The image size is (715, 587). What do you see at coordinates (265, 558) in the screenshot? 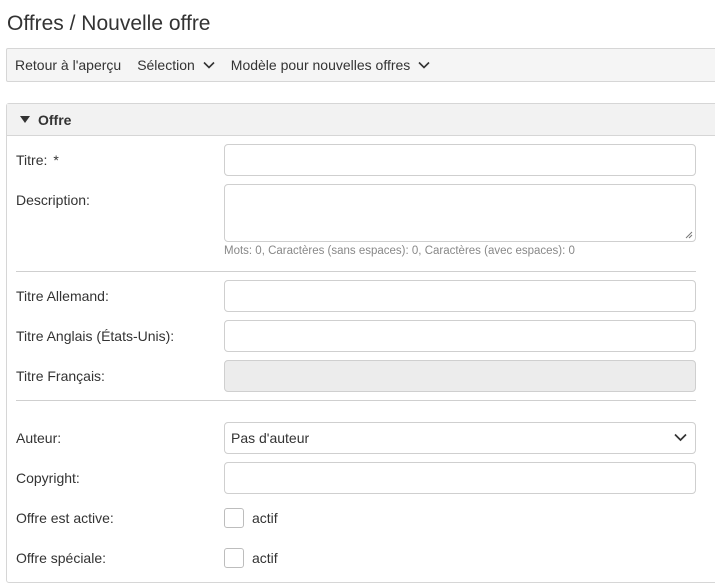
I see `special-checkbox-label: actif` at bounding box center [265, 558].